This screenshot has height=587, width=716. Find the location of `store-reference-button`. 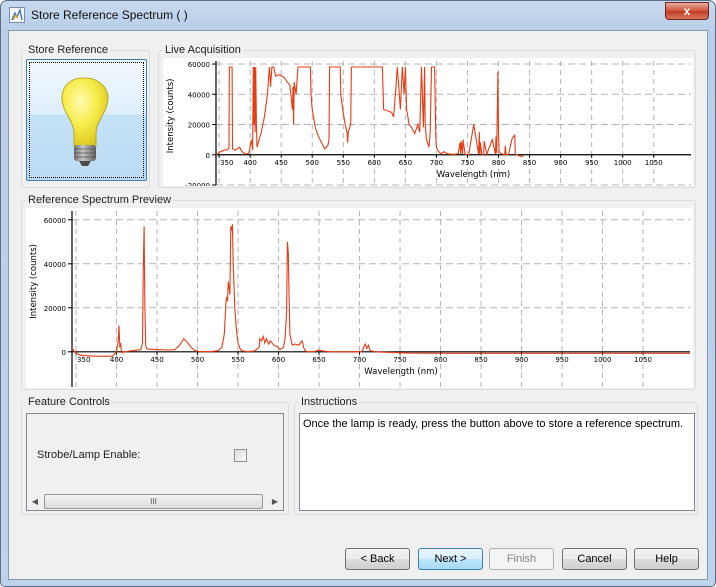

store-reference-button is located at coordinates (86, 120).